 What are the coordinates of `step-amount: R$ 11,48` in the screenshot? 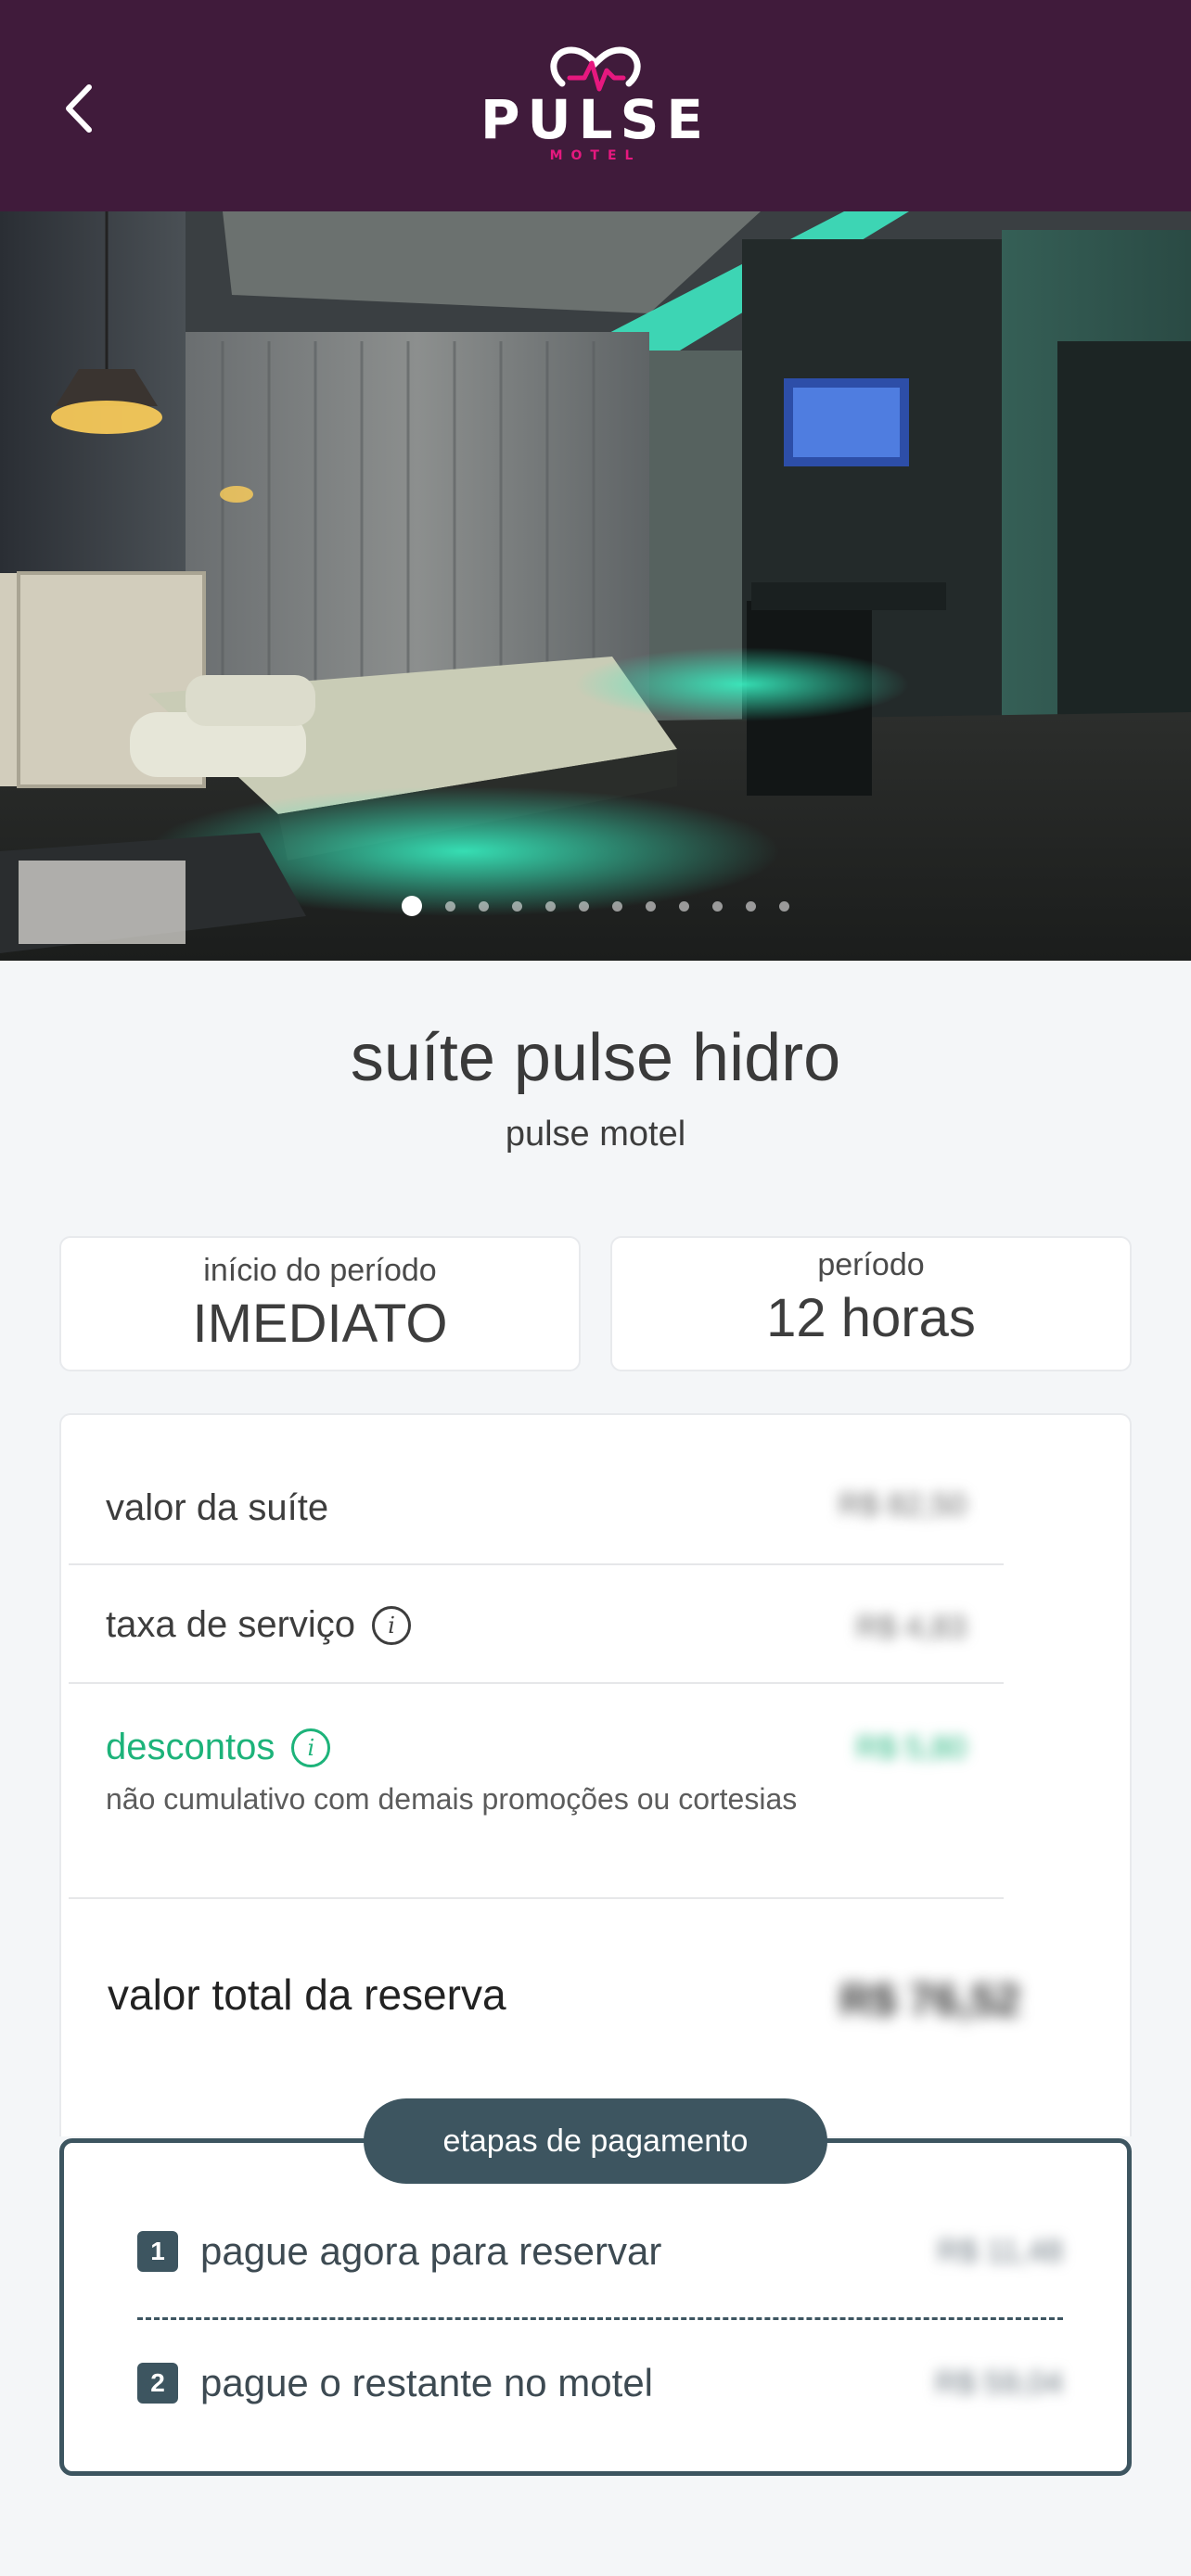 It's located at (1000, 2251).